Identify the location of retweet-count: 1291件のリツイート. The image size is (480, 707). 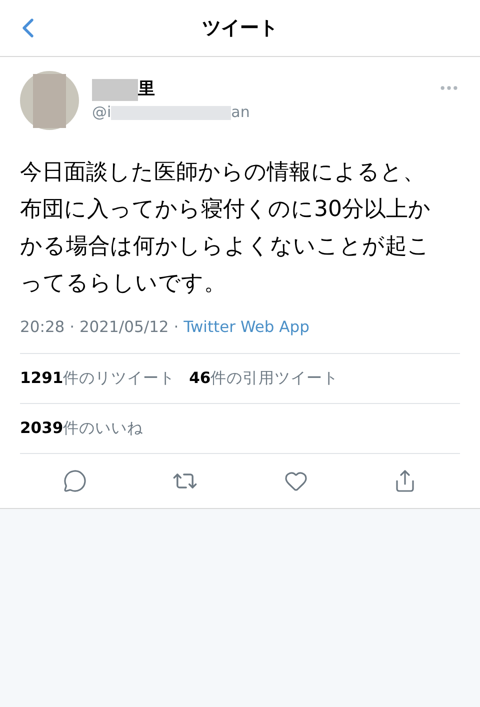
(98, 378).